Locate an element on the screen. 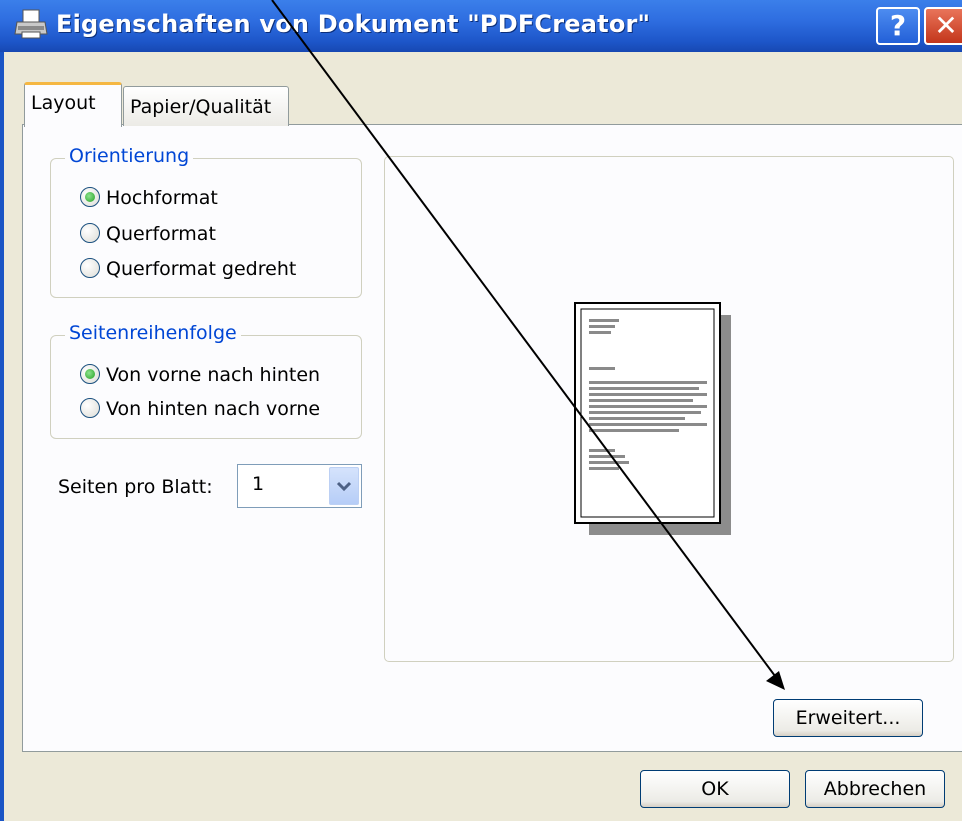  cancel-button: Abbrechen is located at coordinates (875, 789).